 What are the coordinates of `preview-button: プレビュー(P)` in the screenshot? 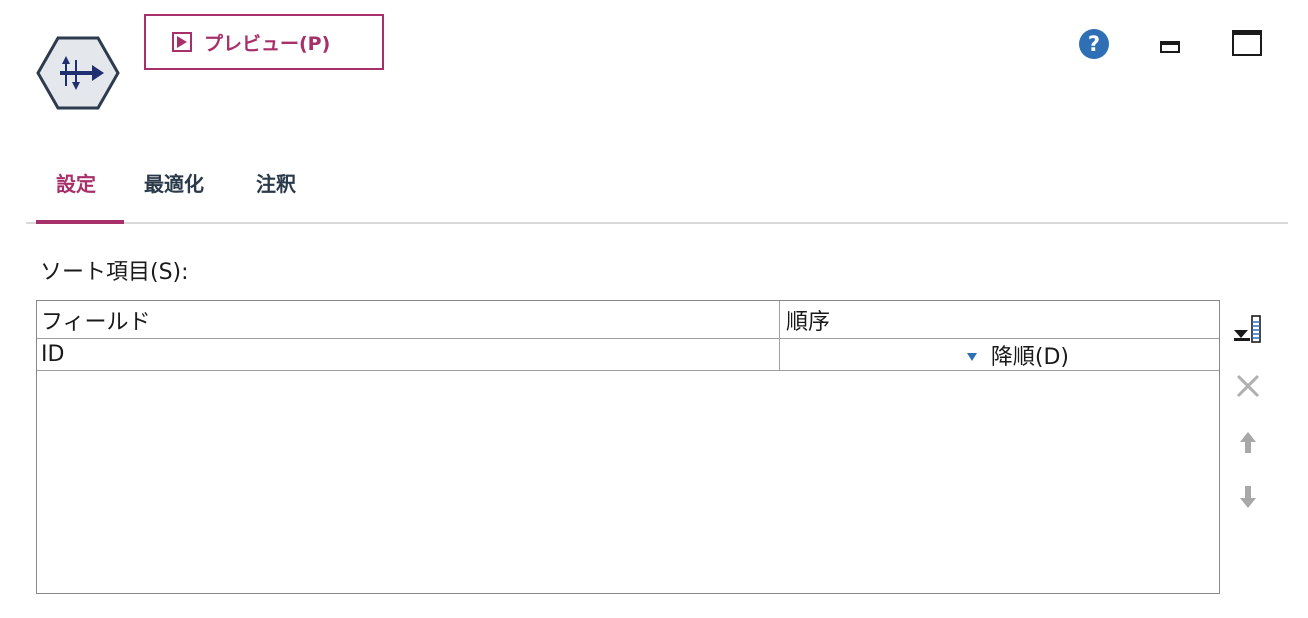 It's located at (264, 42).